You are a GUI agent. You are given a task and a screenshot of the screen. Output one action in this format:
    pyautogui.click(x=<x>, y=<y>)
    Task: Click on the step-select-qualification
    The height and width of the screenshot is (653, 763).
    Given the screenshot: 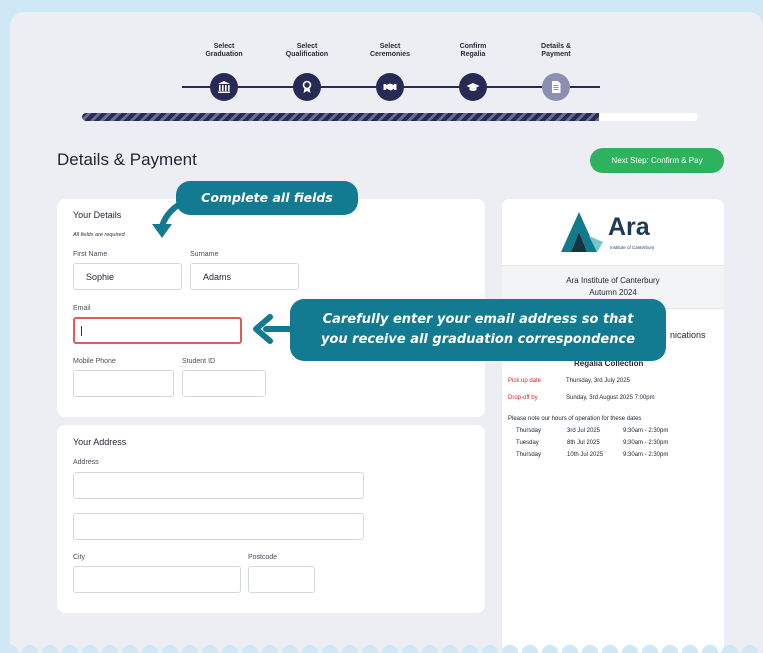 What is the action you would take?
    pyautogui.click(x=307, y=87)
    